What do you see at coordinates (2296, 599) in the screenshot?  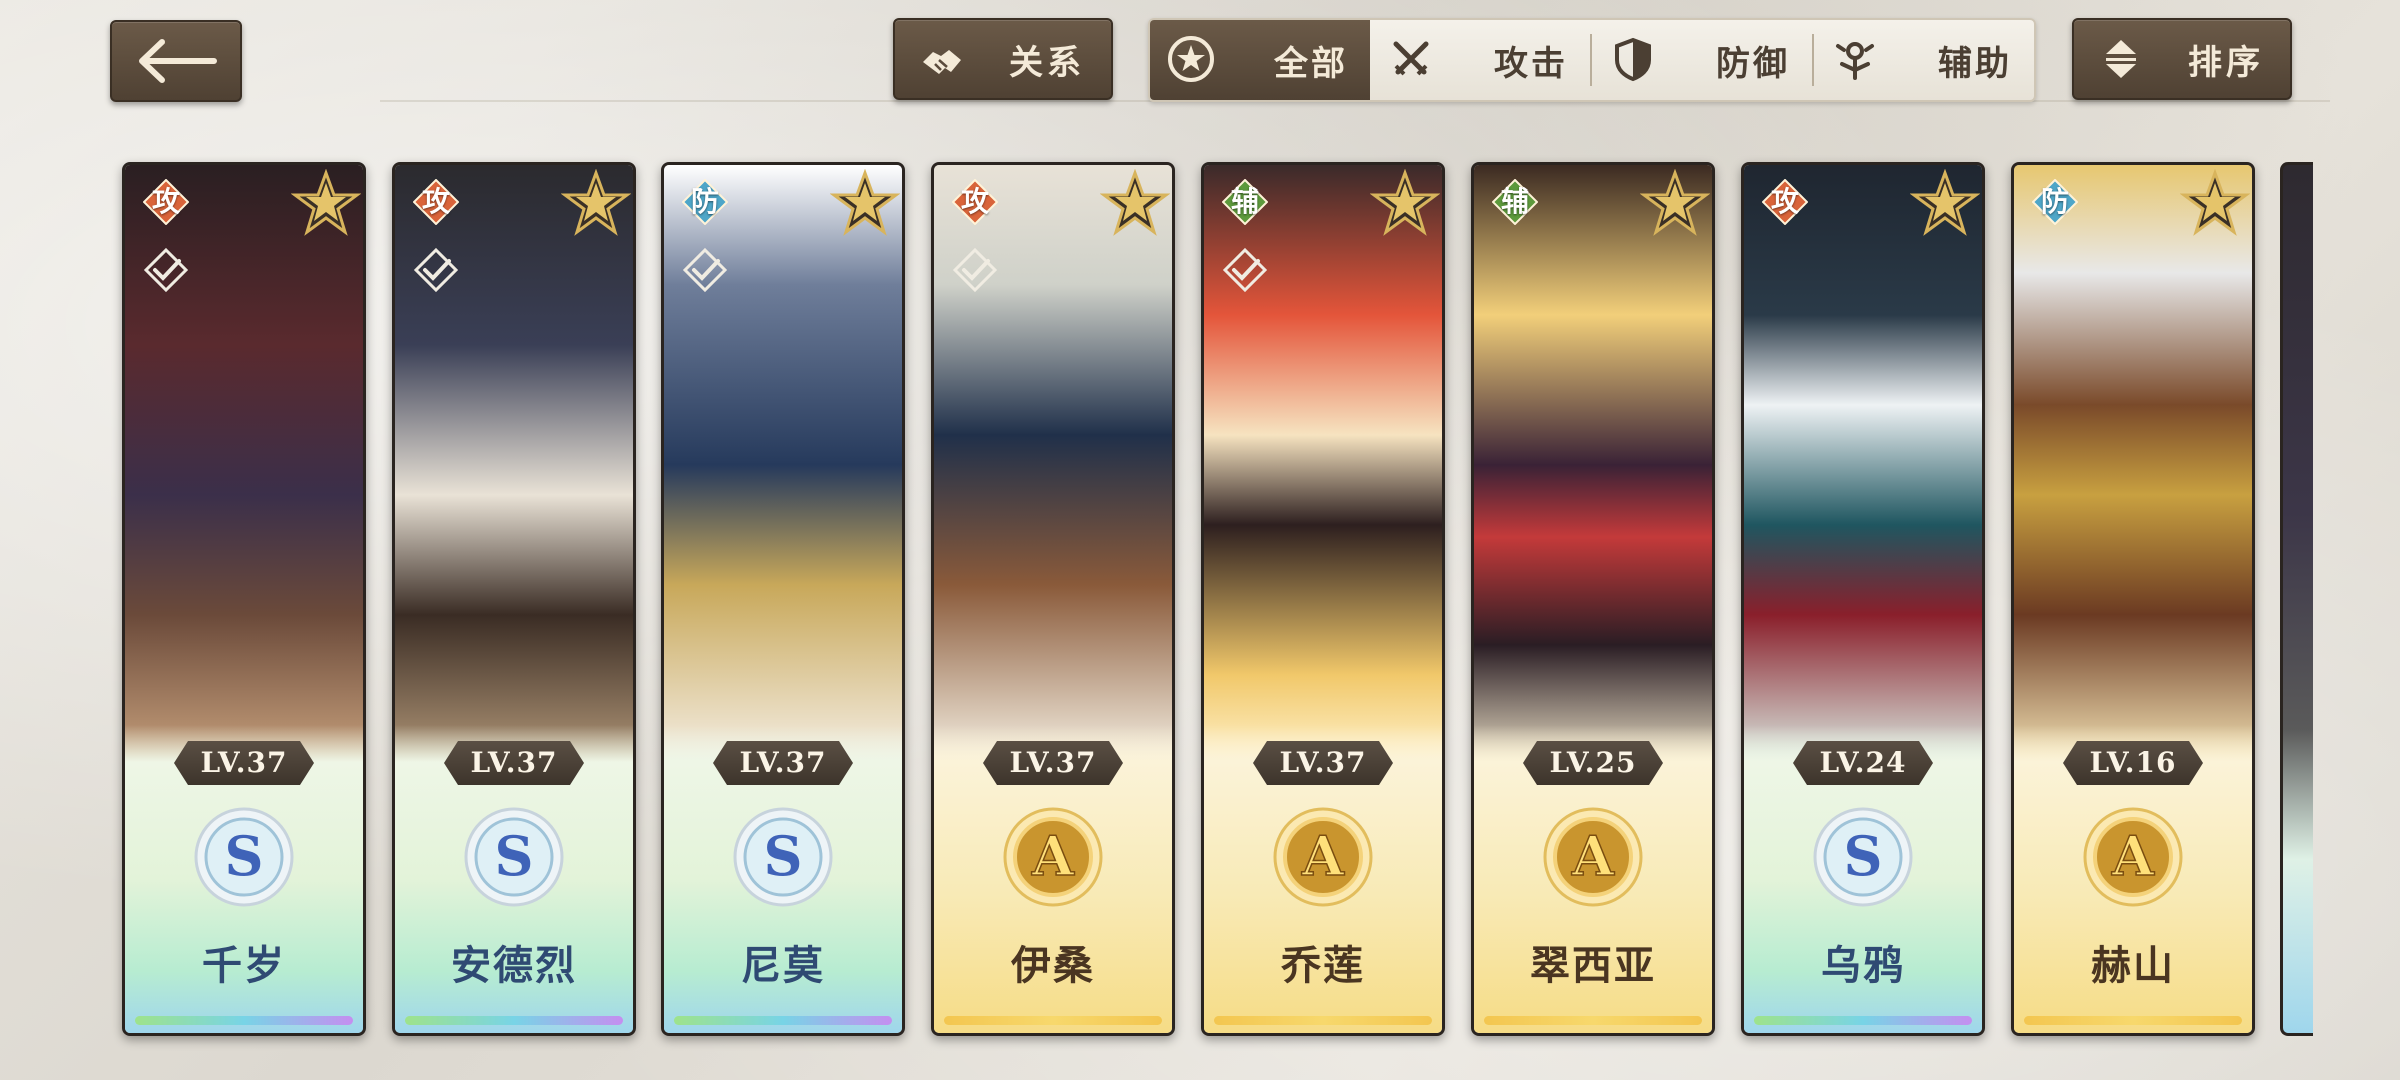 I see `partial-character-card` at bounding box center [2296, 599].